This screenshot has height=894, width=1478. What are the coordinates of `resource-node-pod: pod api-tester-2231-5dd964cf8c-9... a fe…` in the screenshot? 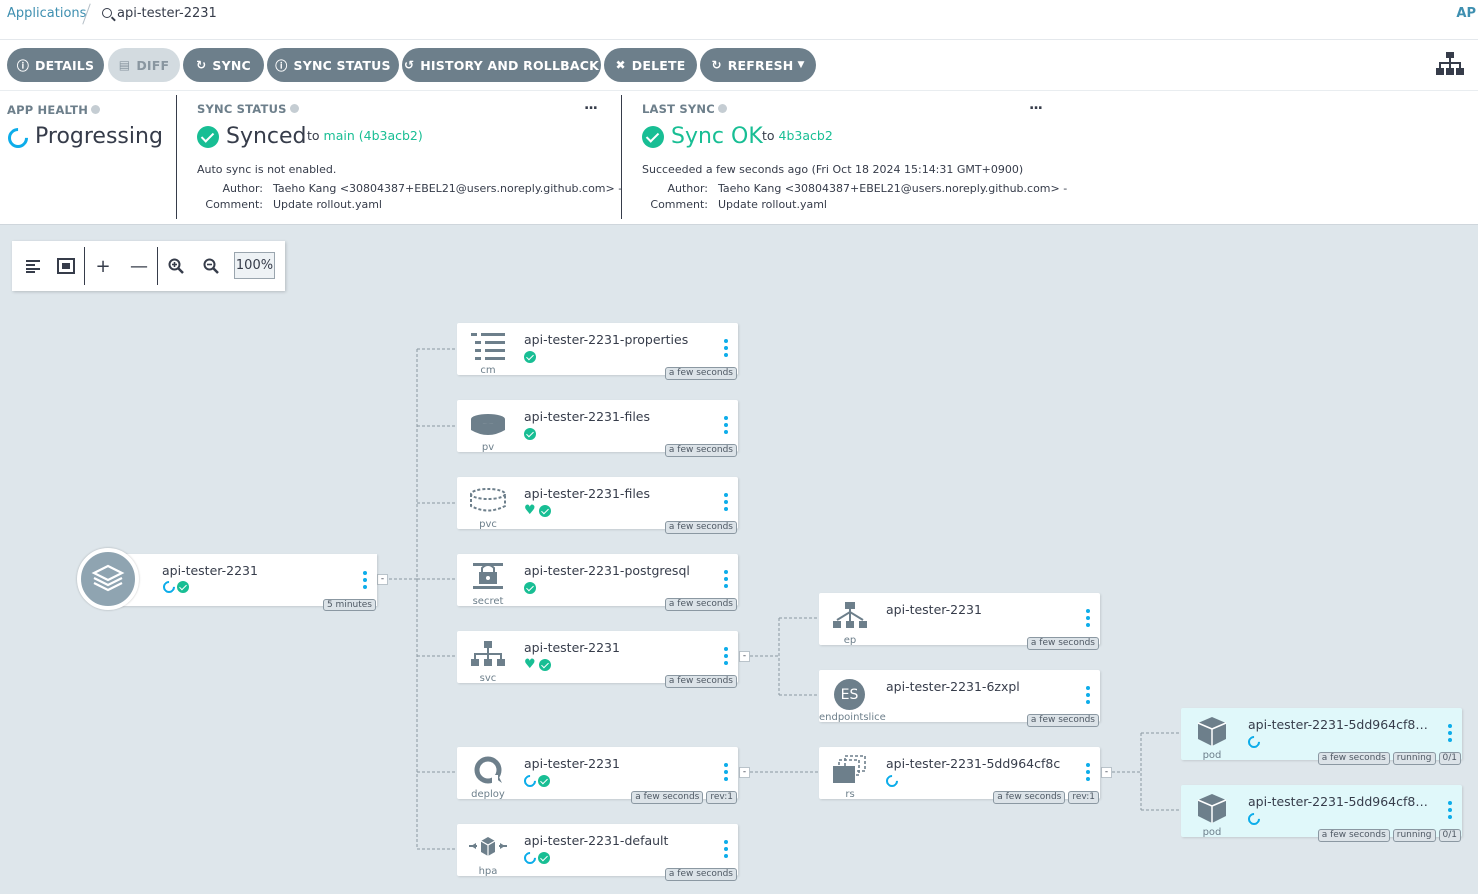 It's located at (1321, 736).